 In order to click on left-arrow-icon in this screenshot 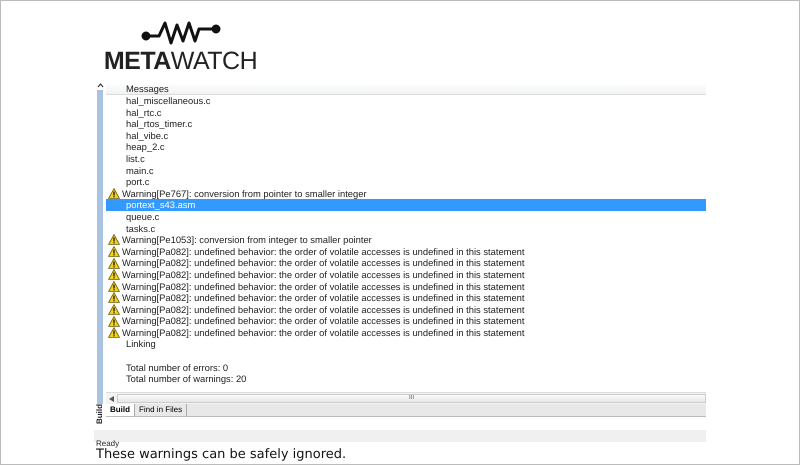, I will do `click(111, 399)`.